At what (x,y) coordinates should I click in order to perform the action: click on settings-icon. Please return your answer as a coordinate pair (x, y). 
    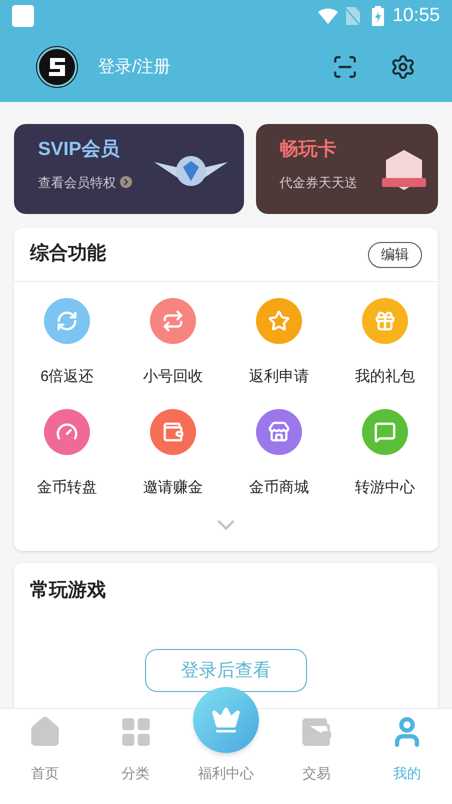
    Looking at the image, I should click on (403, 67).